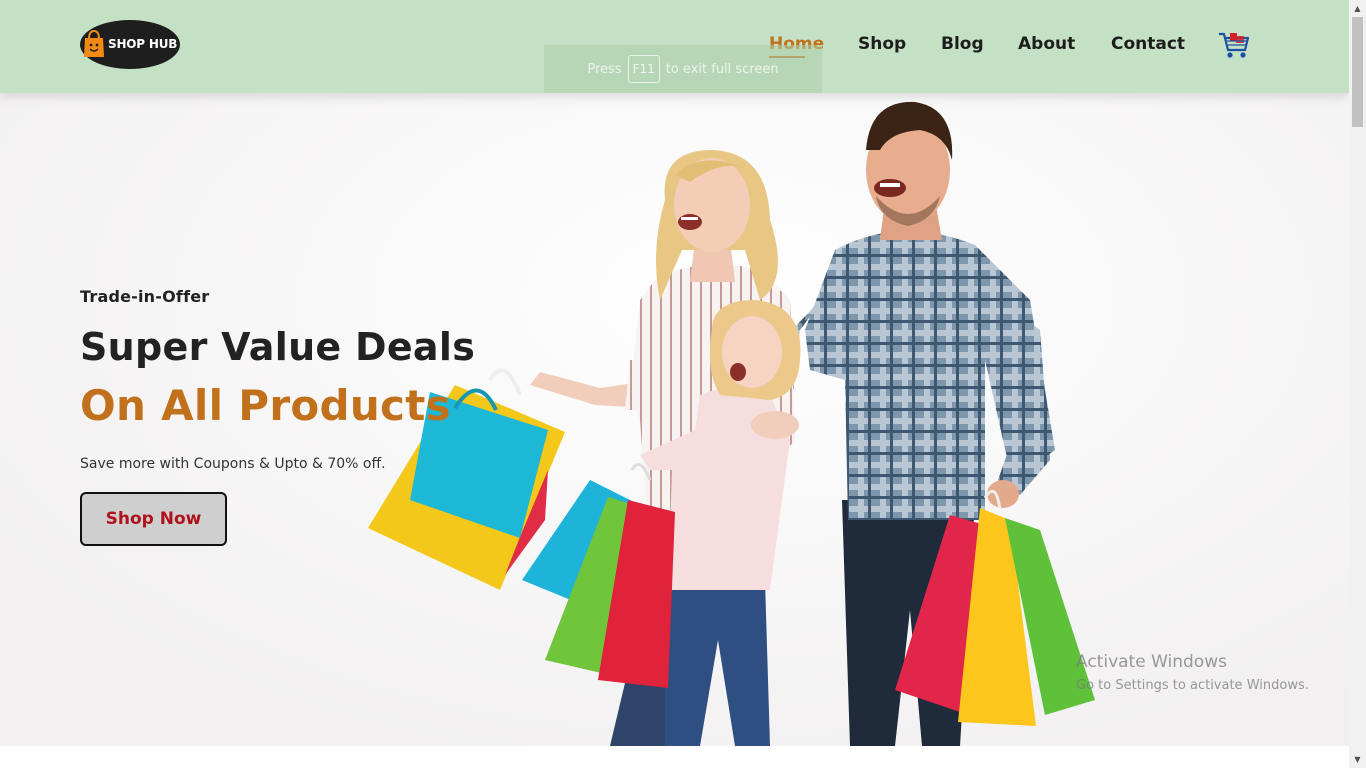 The image size is (1366, 768). Describe the element at coordinates (643, 69) in the screenshot. I see `toast-key: F11` at that location.